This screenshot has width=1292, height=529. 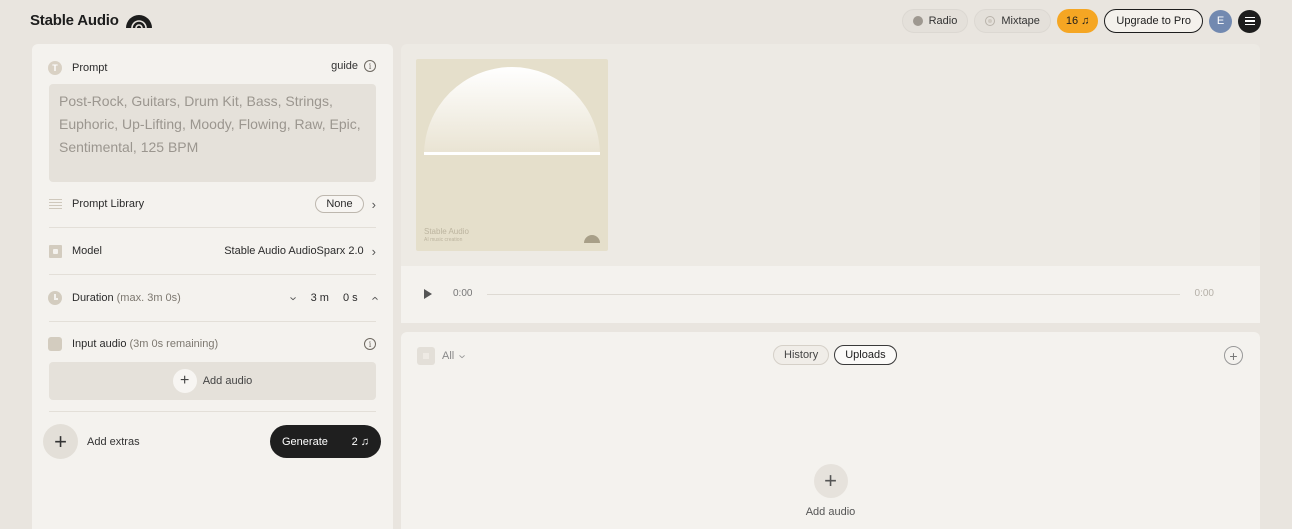 I want to click on current-time: 0:00, so click(x=463, y=293).